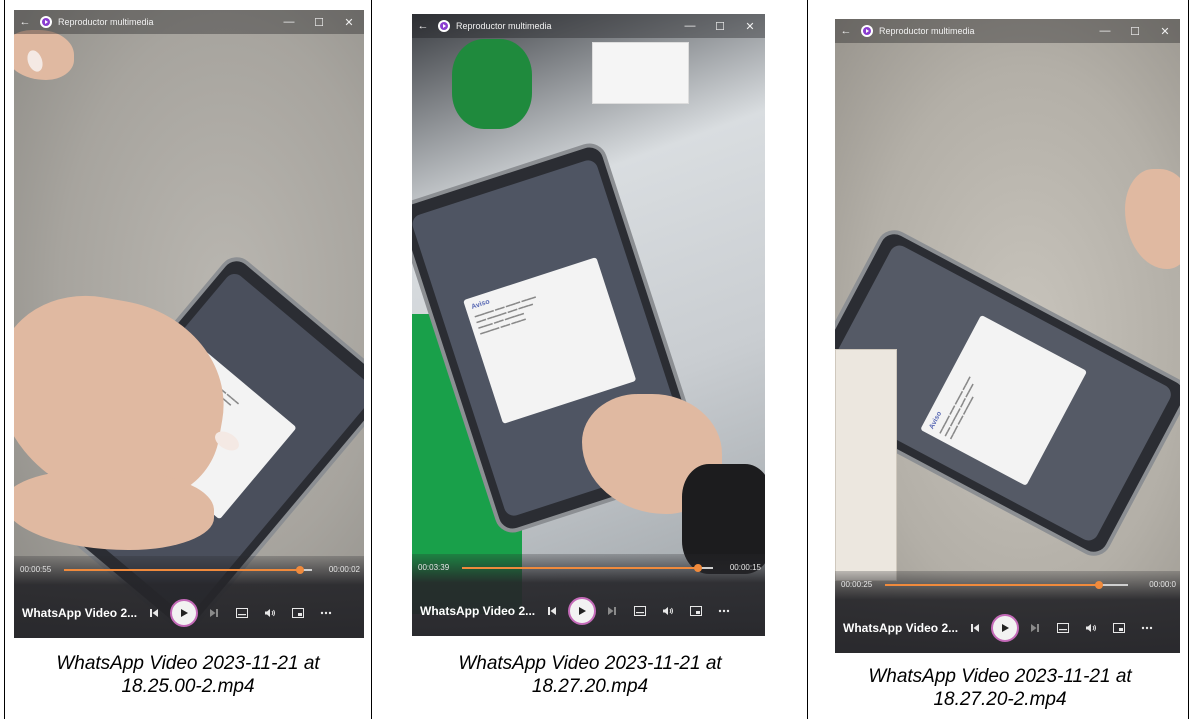 This screenshot has width=1194, height=719. What do you see at coordinates (188, 686) in the screenshot?
I see `caption-line2: 18.25.00-2.mp4` at bounding box center [188, 686].